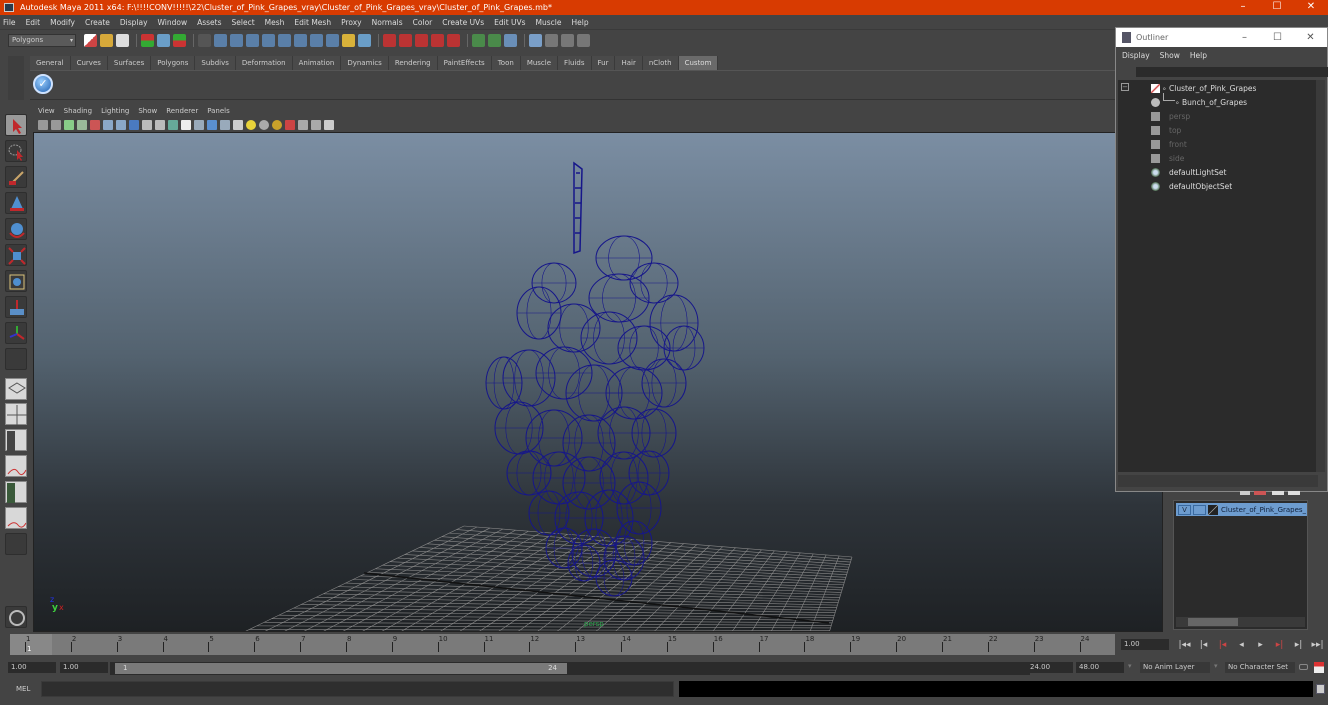  What do you see at coordinates (1260, 667) in the screenshot?
I see `character-set-dropdown: No Character Set` at bounding box center [1260, 667].